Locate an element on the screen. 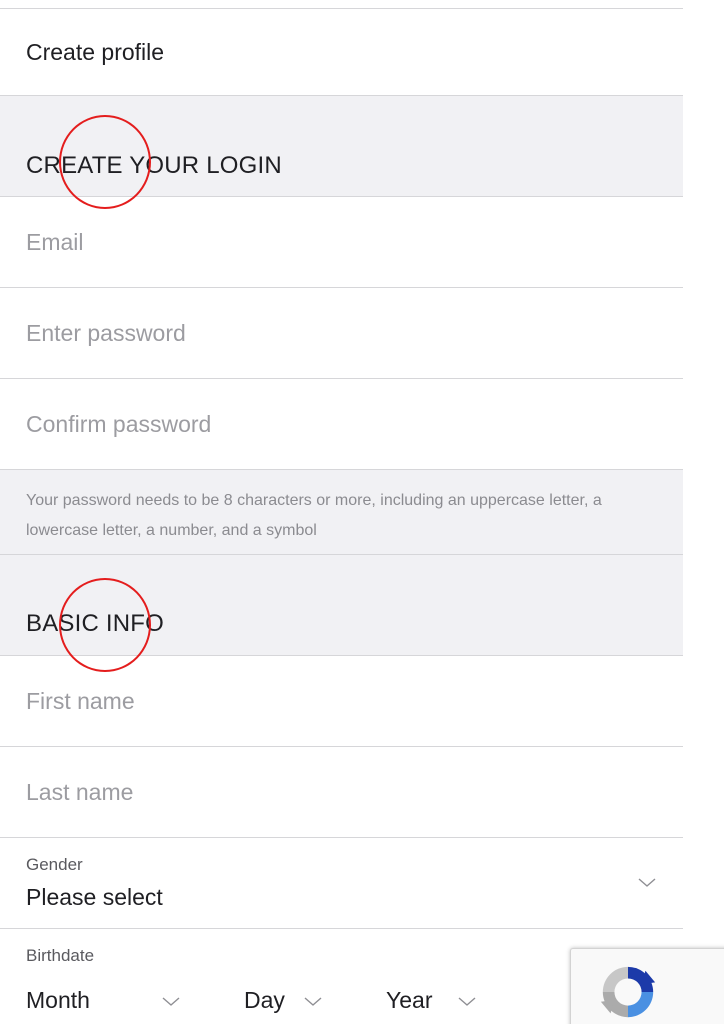 The height and width of the screenshot is (1024, 724). gender-select: Gender Please select is located at coordinates (341, 883).